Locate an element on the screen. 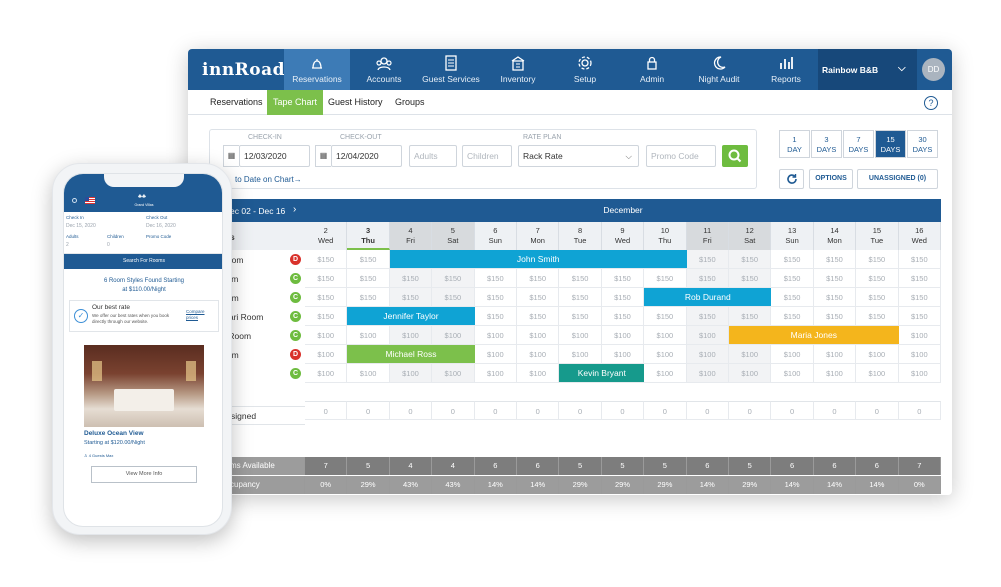  rate-plan-select: Rack Rate ⌵ is located at coordinates (578, 156).